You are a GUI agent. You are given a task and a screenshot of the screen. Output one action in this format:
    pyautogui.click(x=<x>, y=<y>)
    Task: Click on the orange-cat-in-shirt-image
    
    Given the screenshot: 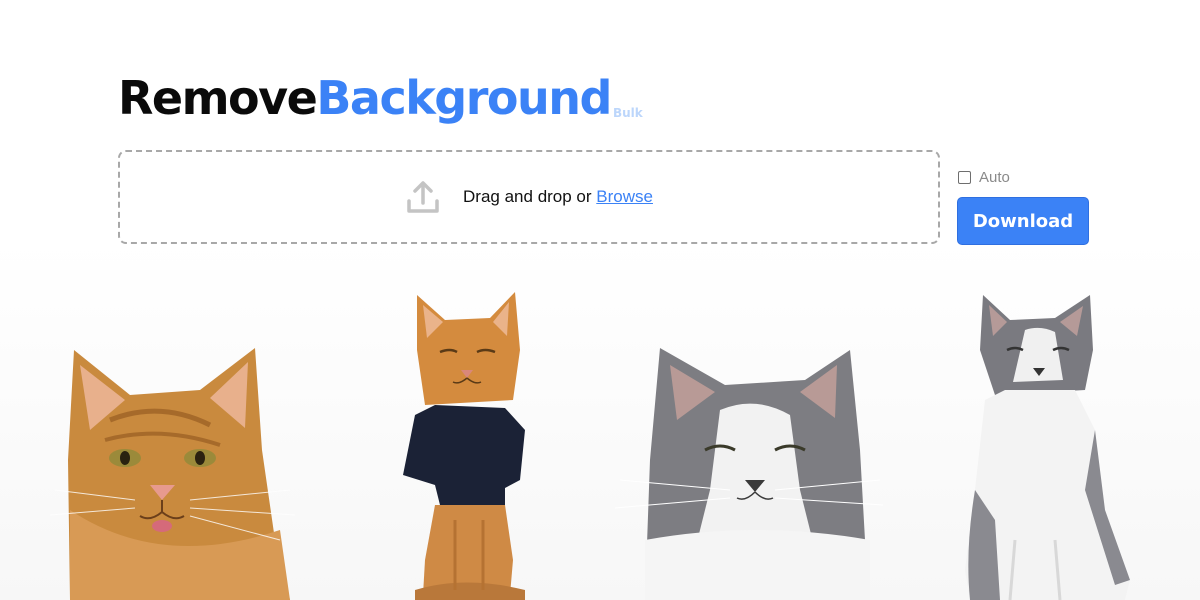 What is the action you would take?
    pyautogui.click(x=464, y=446)
    